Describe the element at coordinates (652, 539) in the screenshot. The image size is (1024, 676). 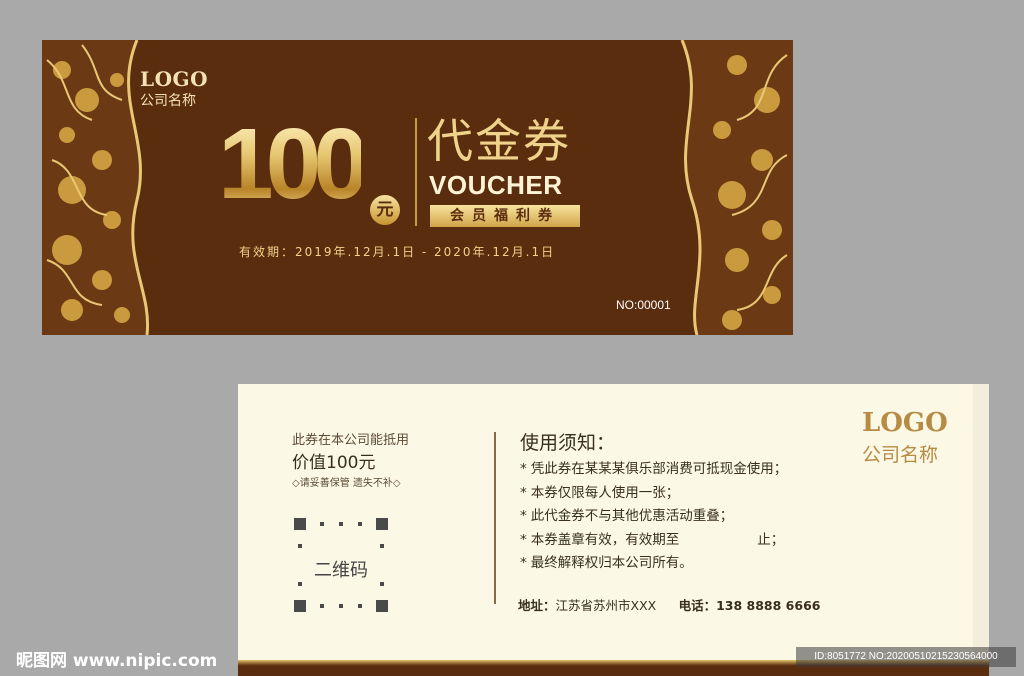
I see `rule-item: * 本券盖章有效，有效期至 止；` at that location.